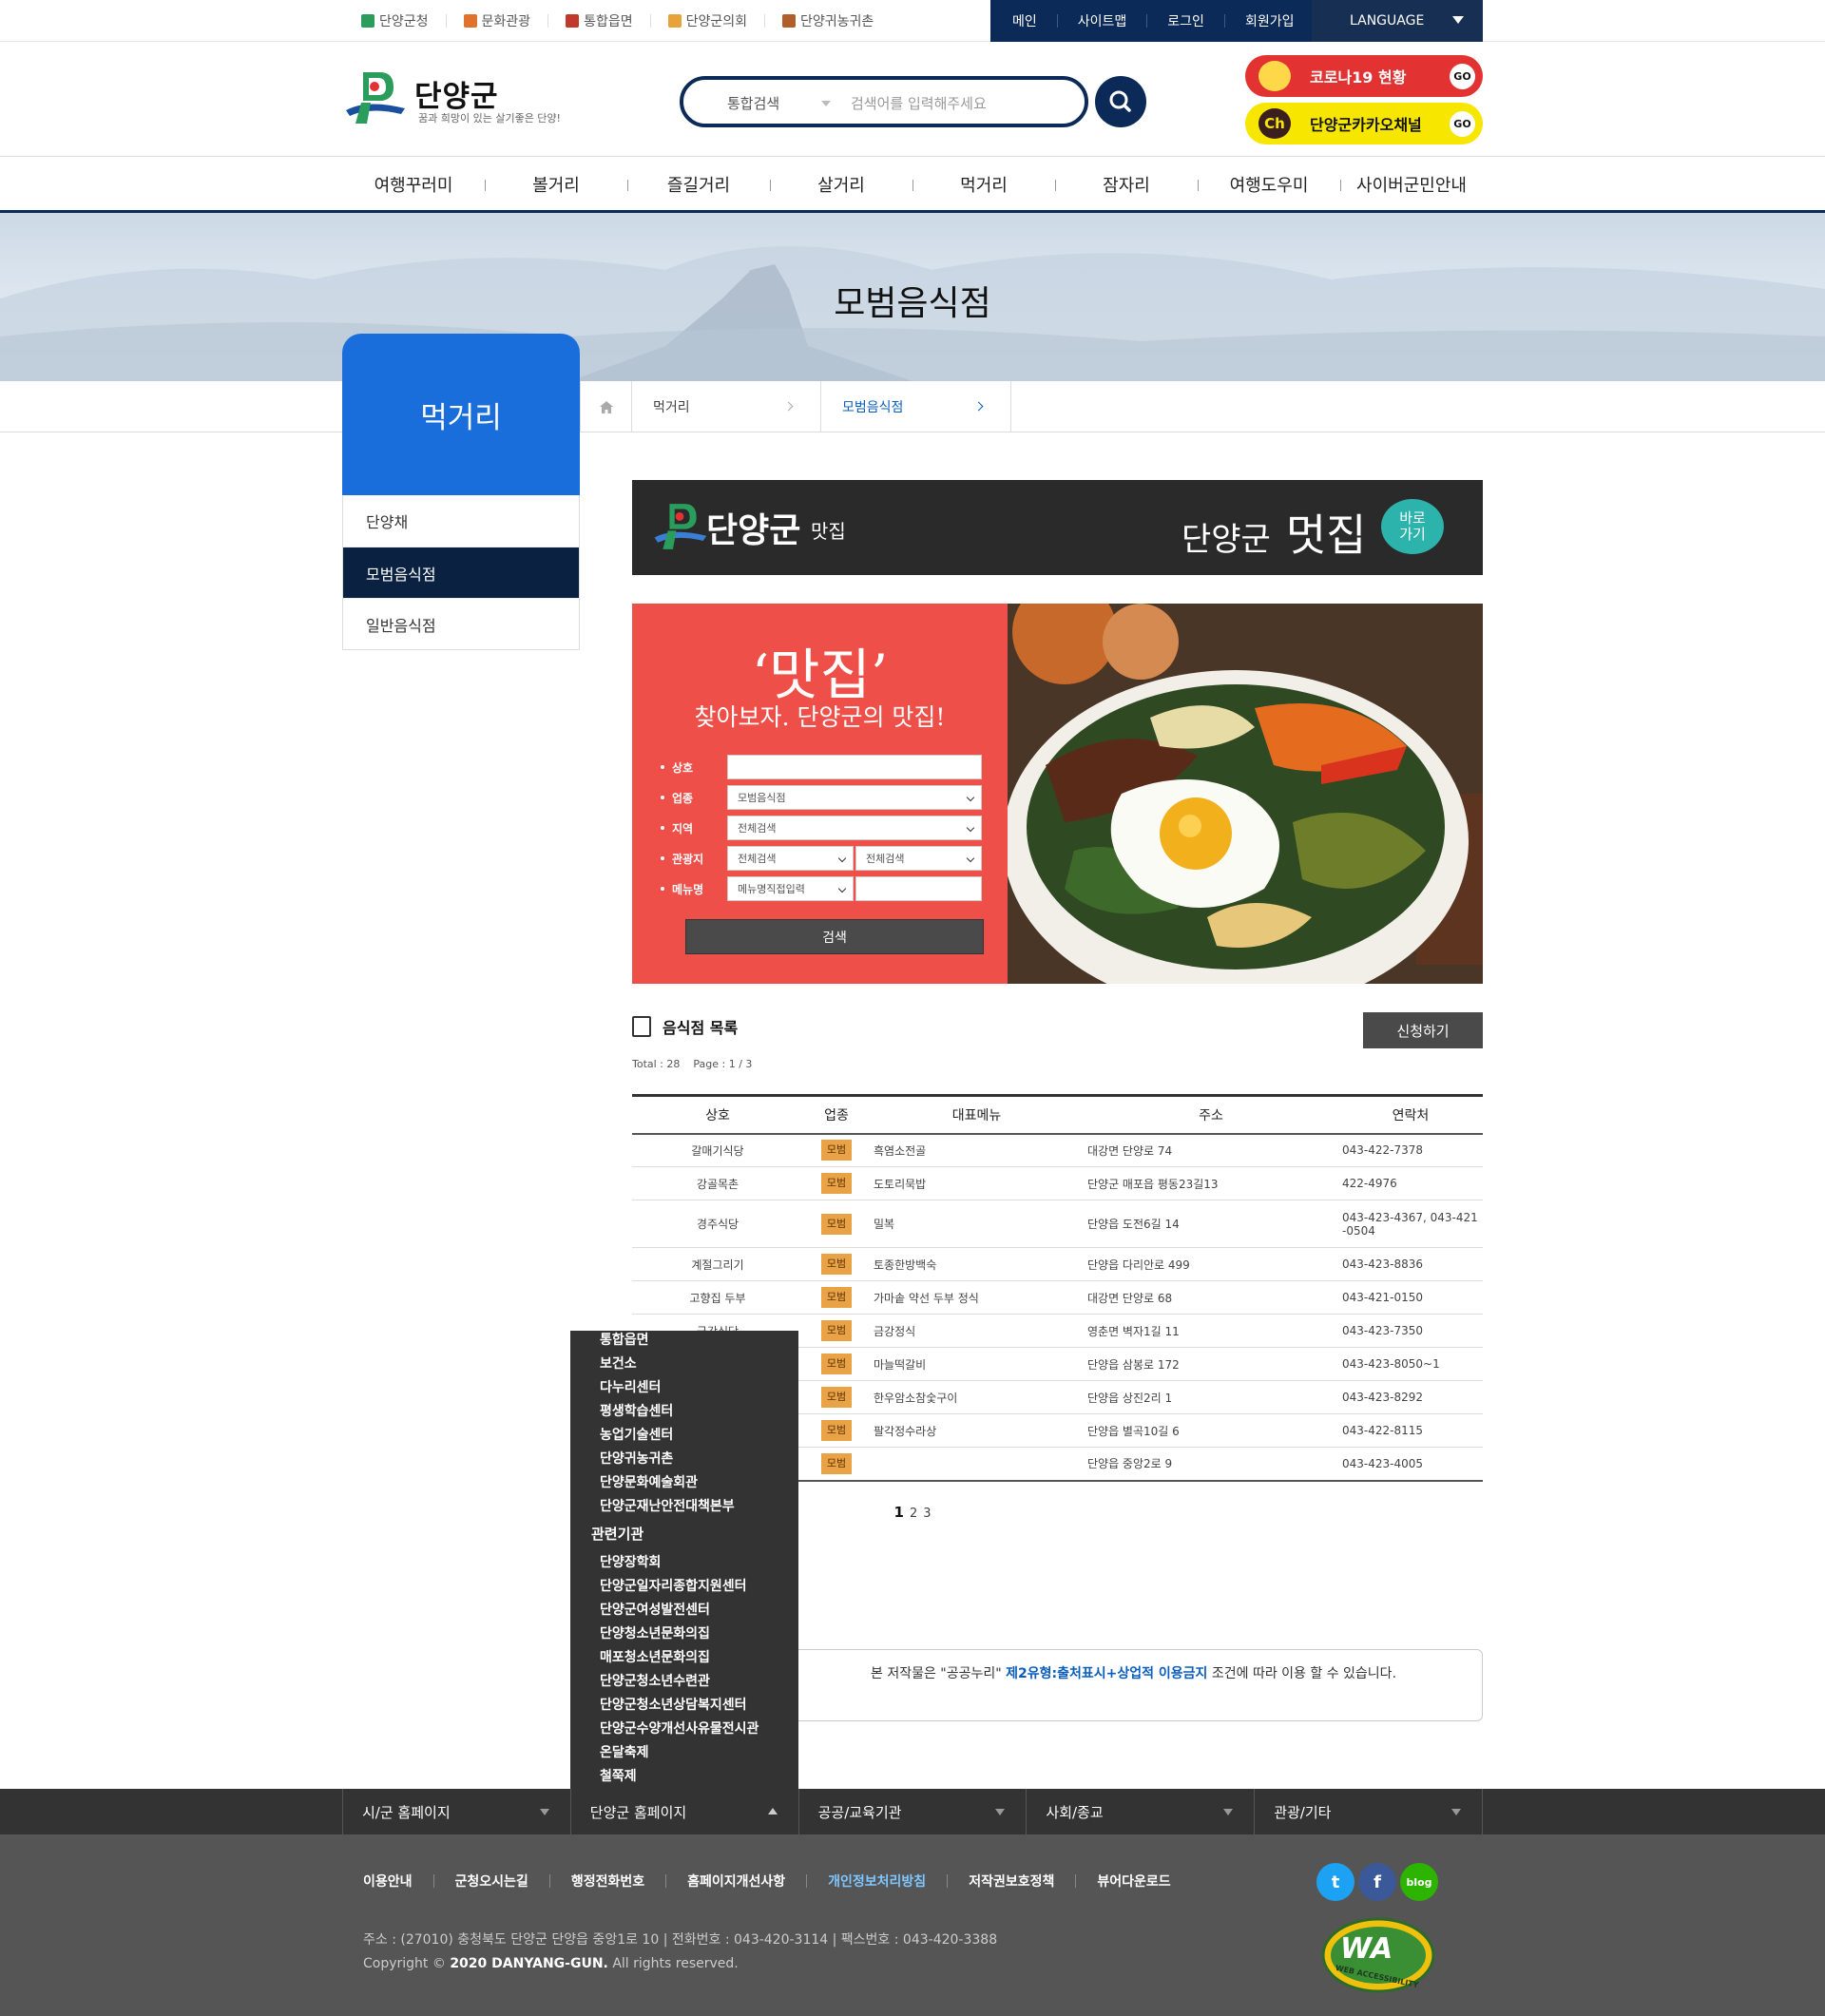 The width and height of the screenshot is (1825, 2016). Describe the element at coordinates (1458, 20) in the screenshot. I see `caret-down-icon` at that location.